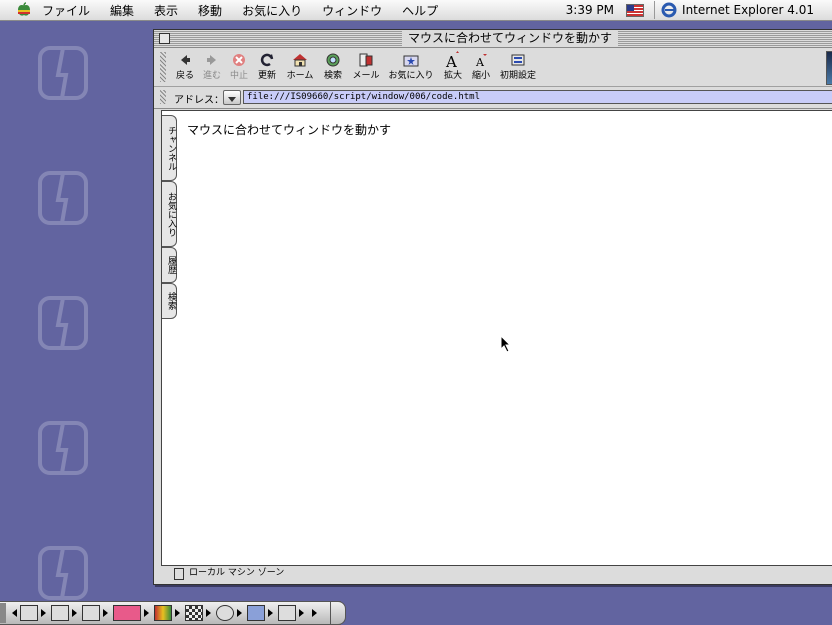  Describe the element at coordinates (333, 60) in the screenshot. I see `search-icon` at that location.